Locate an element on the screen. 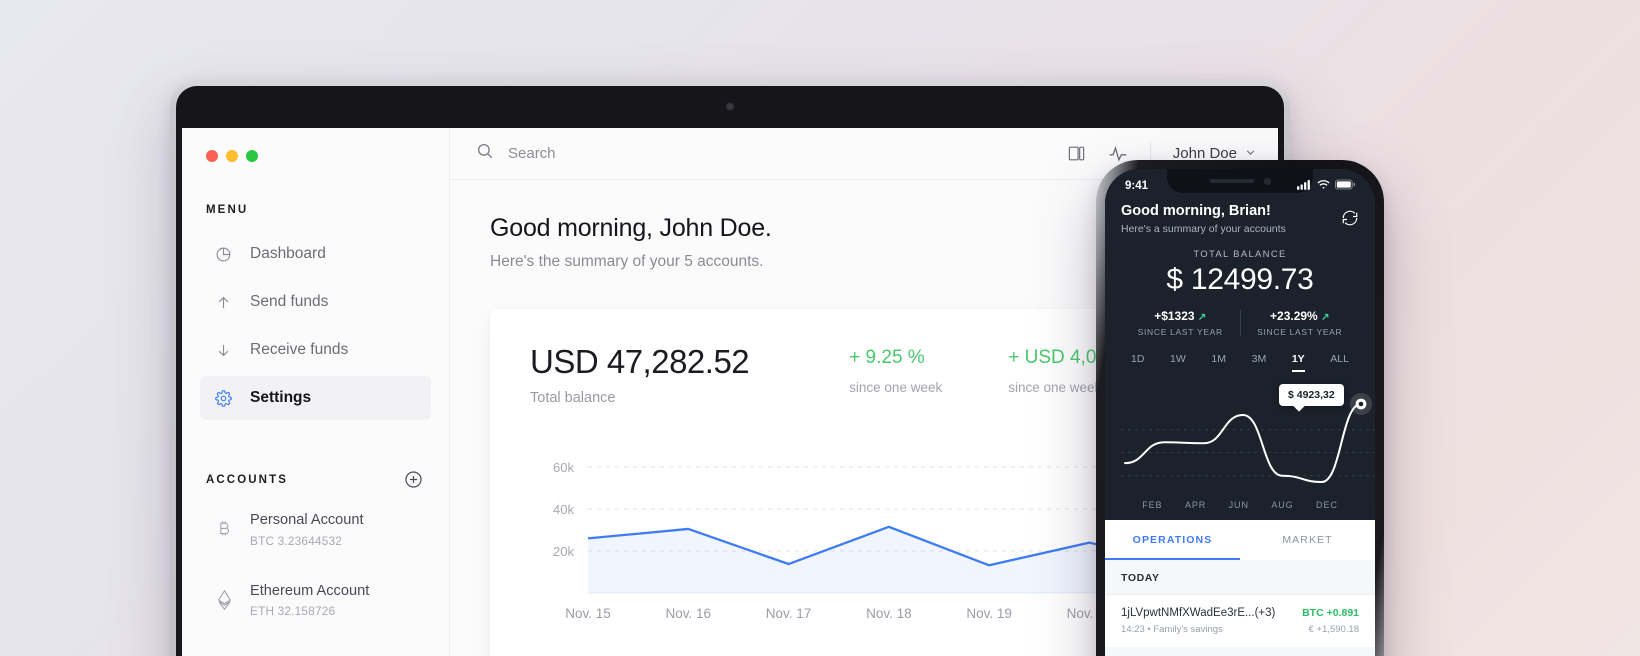 The height and width of the screenshot is (656, 1640). phone-stat-percent: +23.29% ↗ SINCE LAST YEAR is located at coordinates (1300, 323).